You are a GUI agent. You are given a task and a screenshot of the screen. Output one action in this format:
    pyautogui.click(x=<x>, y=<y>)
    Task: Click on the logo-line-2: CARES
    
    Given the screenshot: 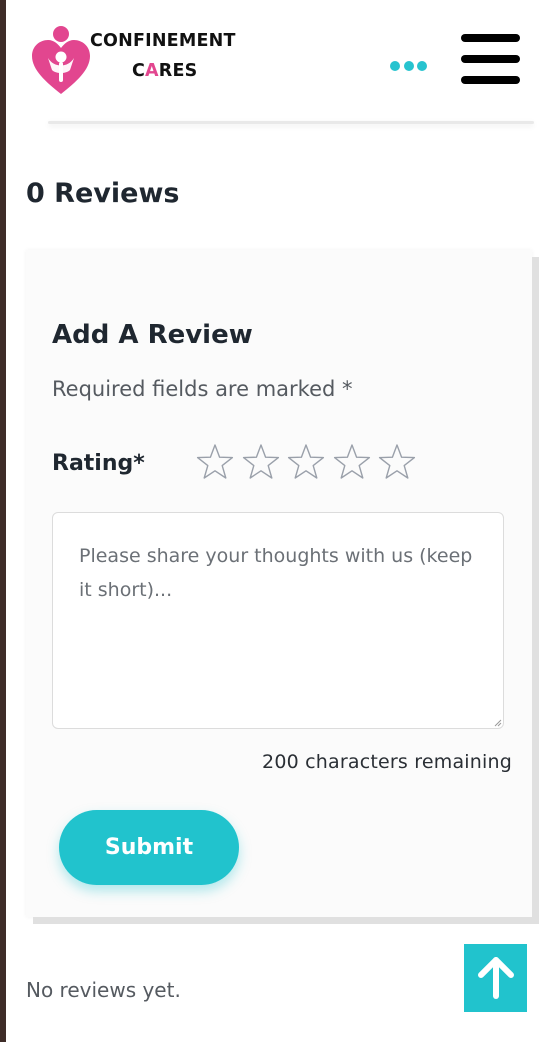 What is the action you would take?
    pyautogui.click(x=191, y=70)
    